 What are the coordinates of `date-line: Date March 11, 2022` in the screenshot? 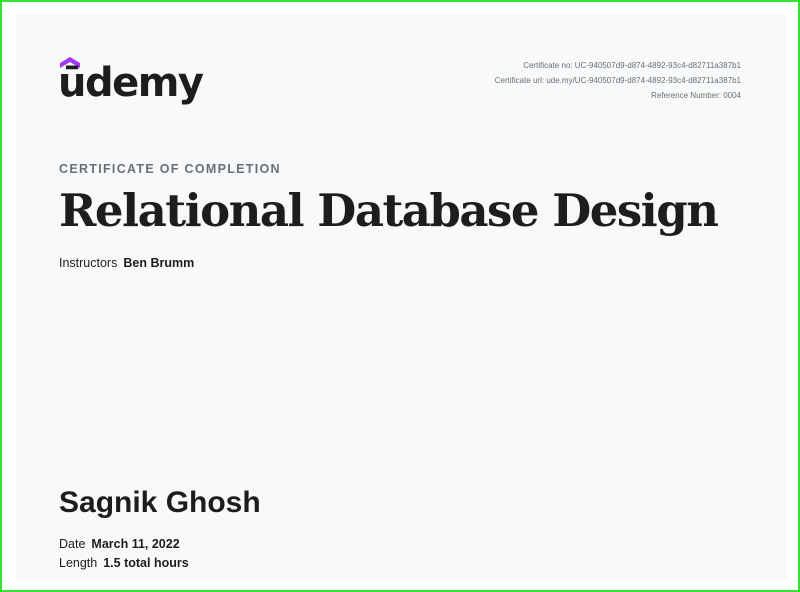 It's located at (119, 544).